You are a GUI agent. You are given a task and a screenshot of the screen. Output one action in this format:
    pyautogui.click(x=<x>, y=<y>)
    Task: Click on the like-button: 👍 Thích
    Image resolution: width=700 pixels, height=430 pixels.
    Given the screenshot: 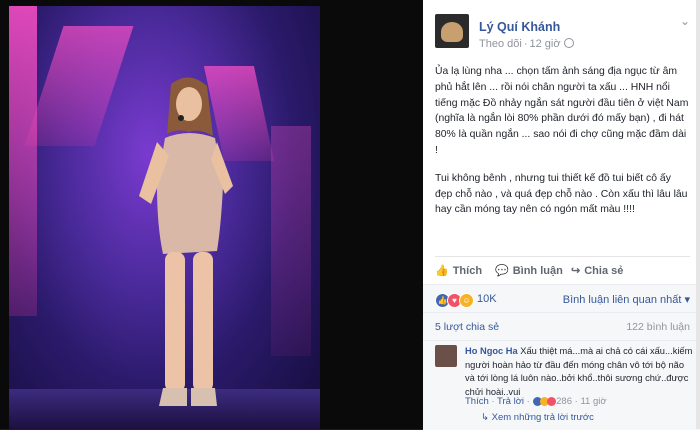 What is the action you would take?
    pyautogui.click(x=458, y=270)
    